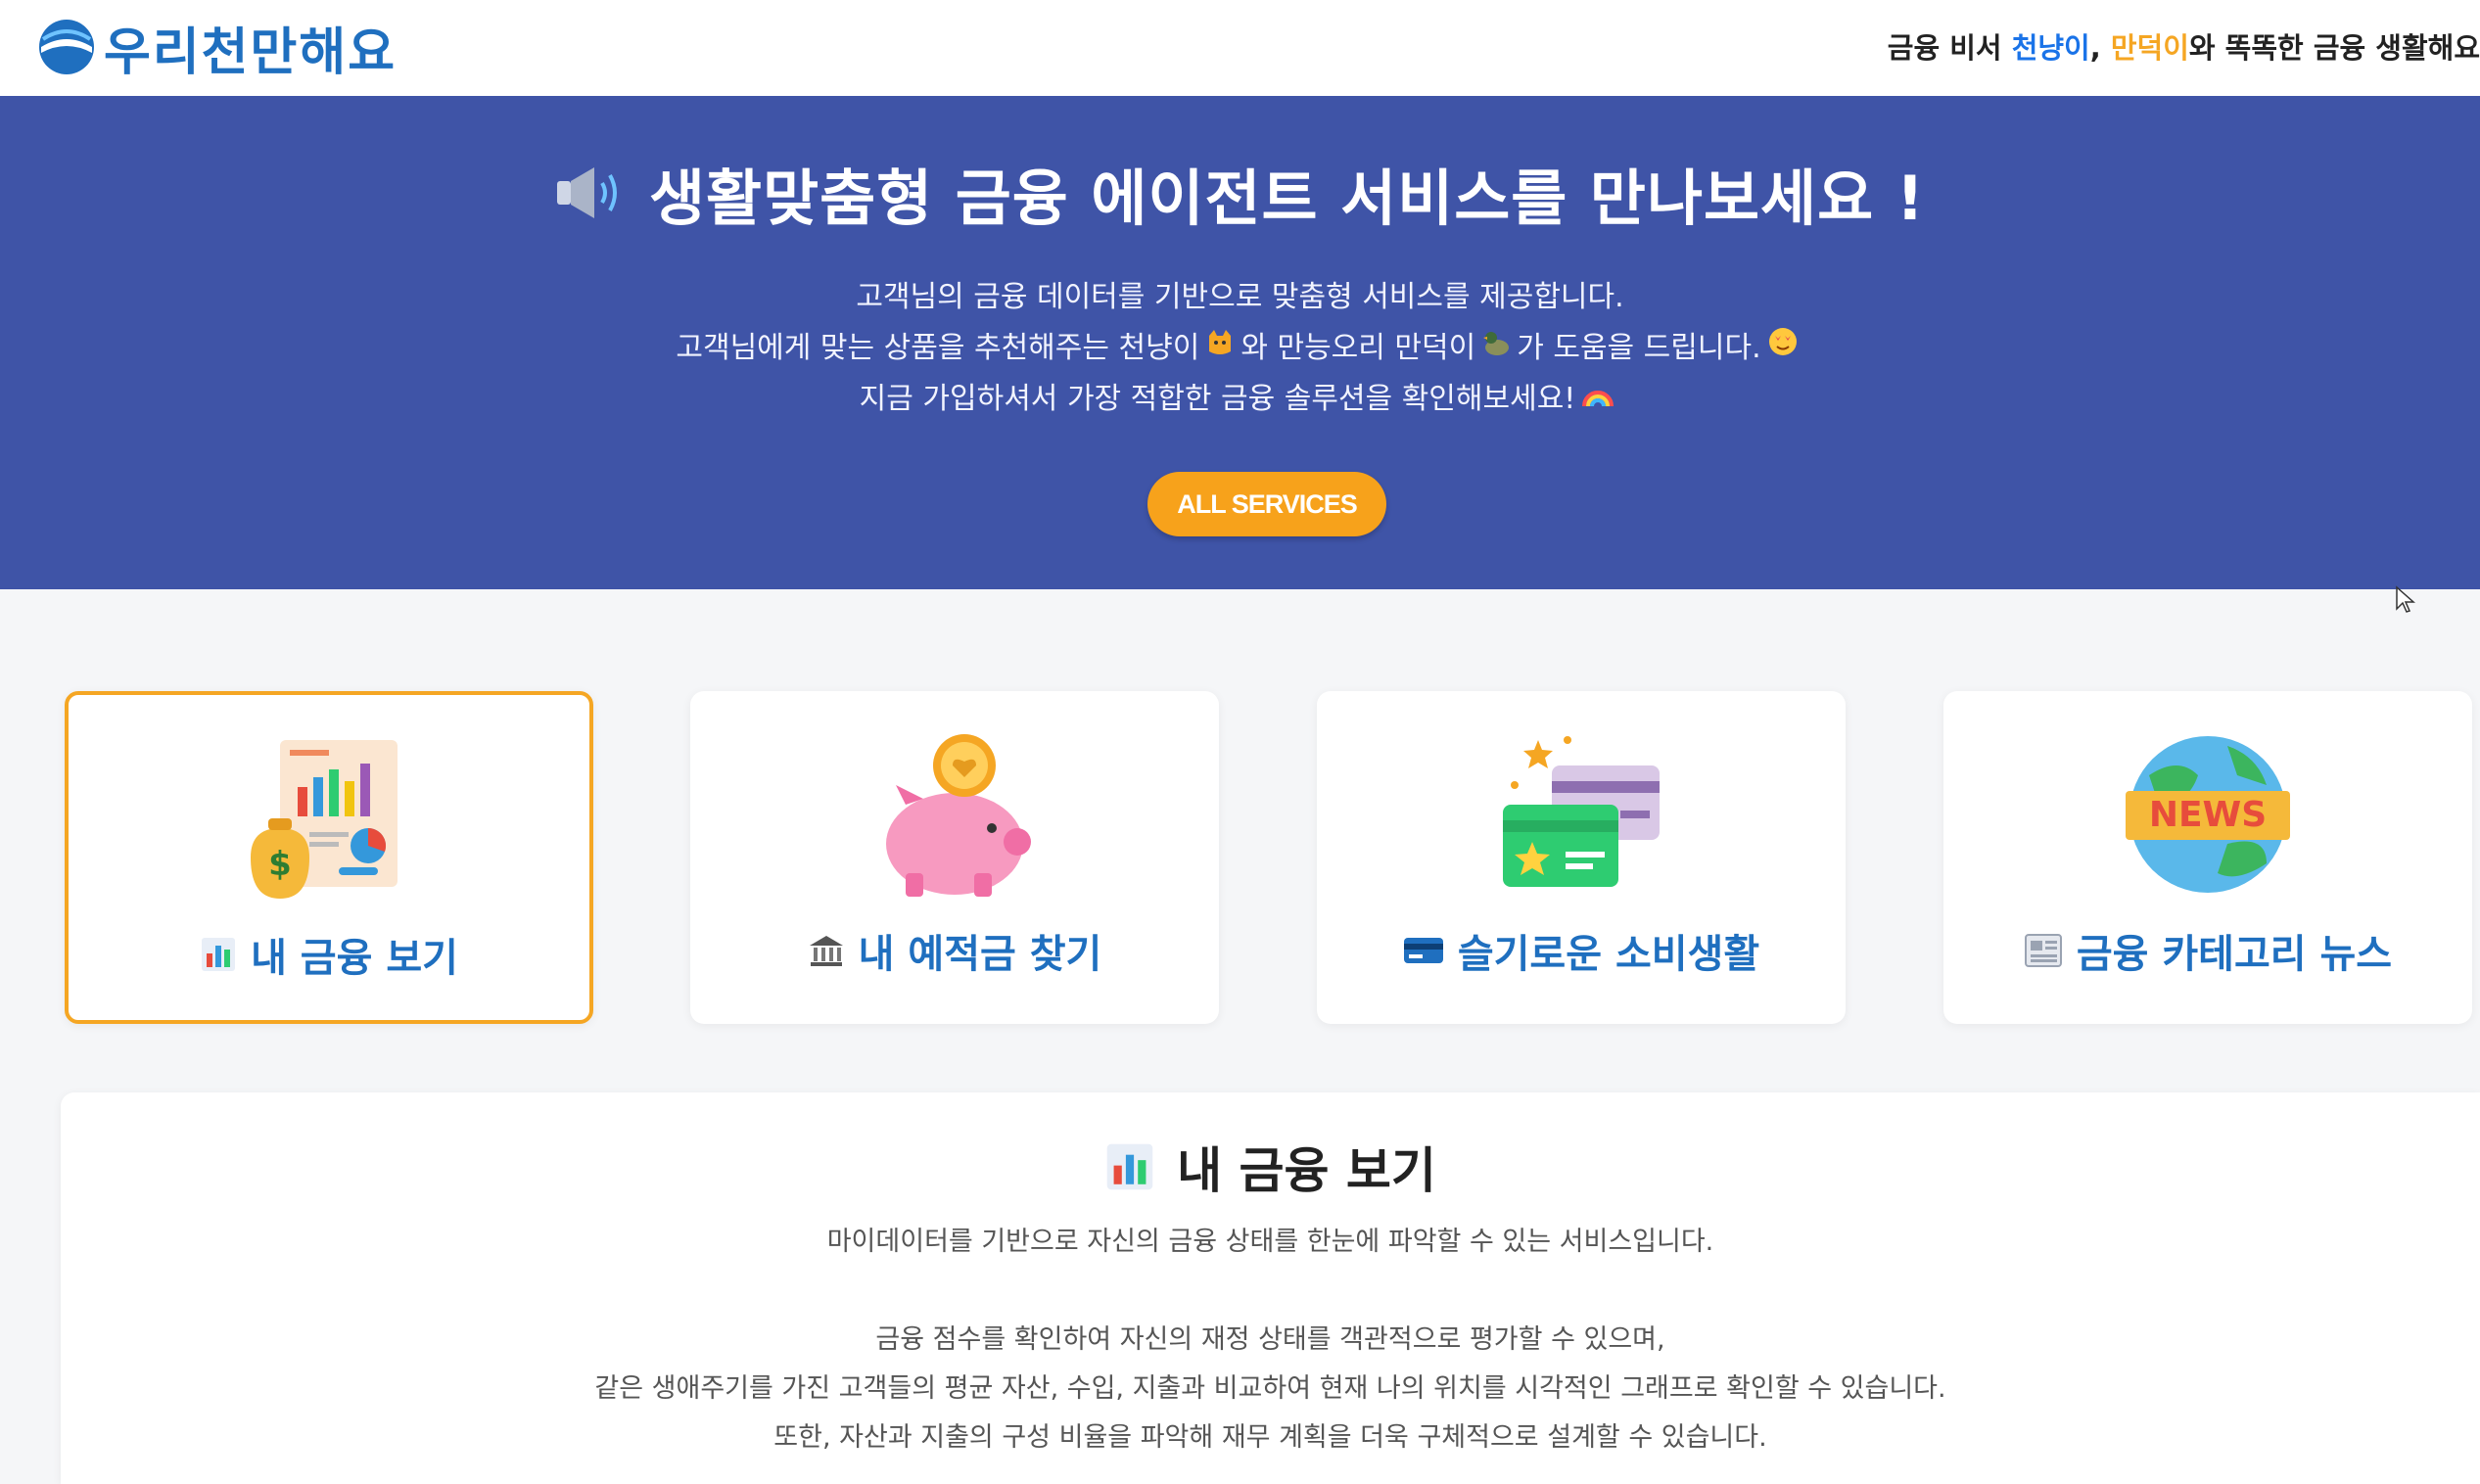 Image resolution: width=2480 pixels, height=1484 pixels. Describe the element at coordinates (2334, 48) in the screenshot. I see `tagline-suffix: 와 똑똑한 금융 생활해요` at that location.